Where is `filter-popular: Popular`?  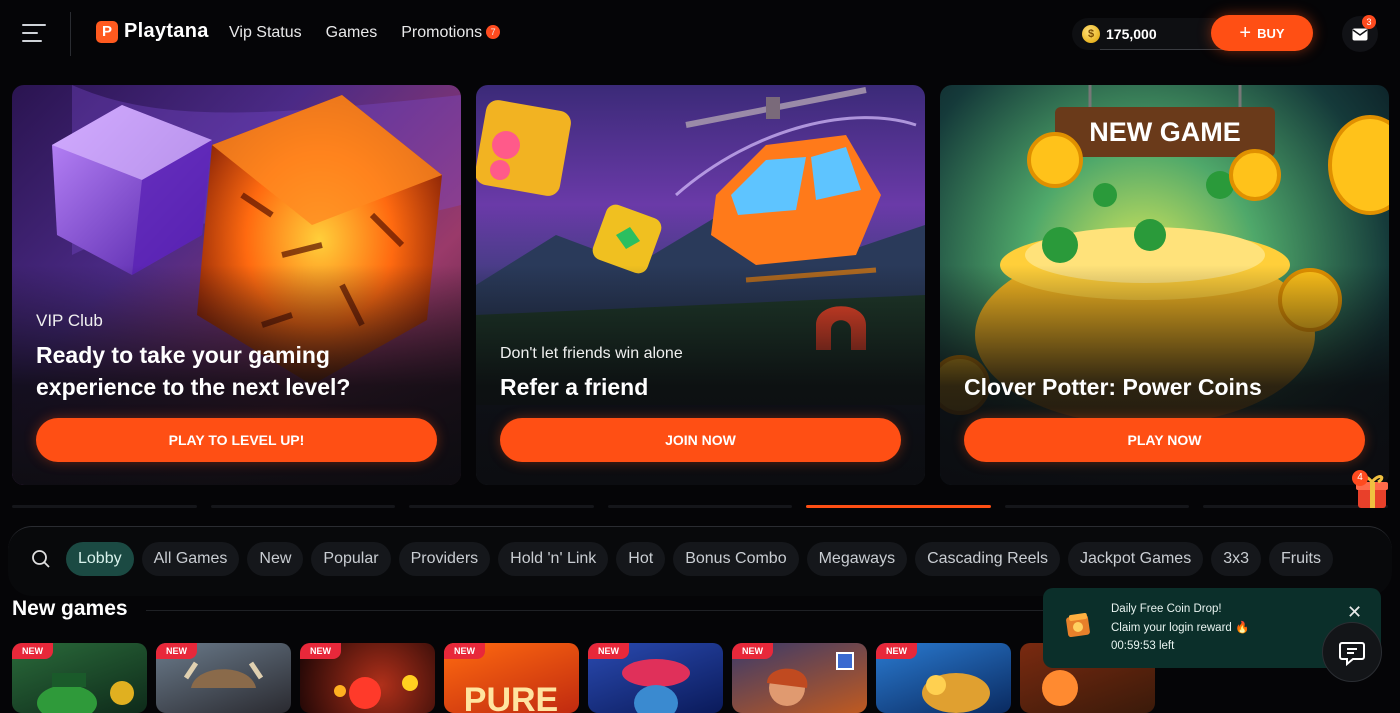
filter-popular: Popular is located at coordinates (351, 559).